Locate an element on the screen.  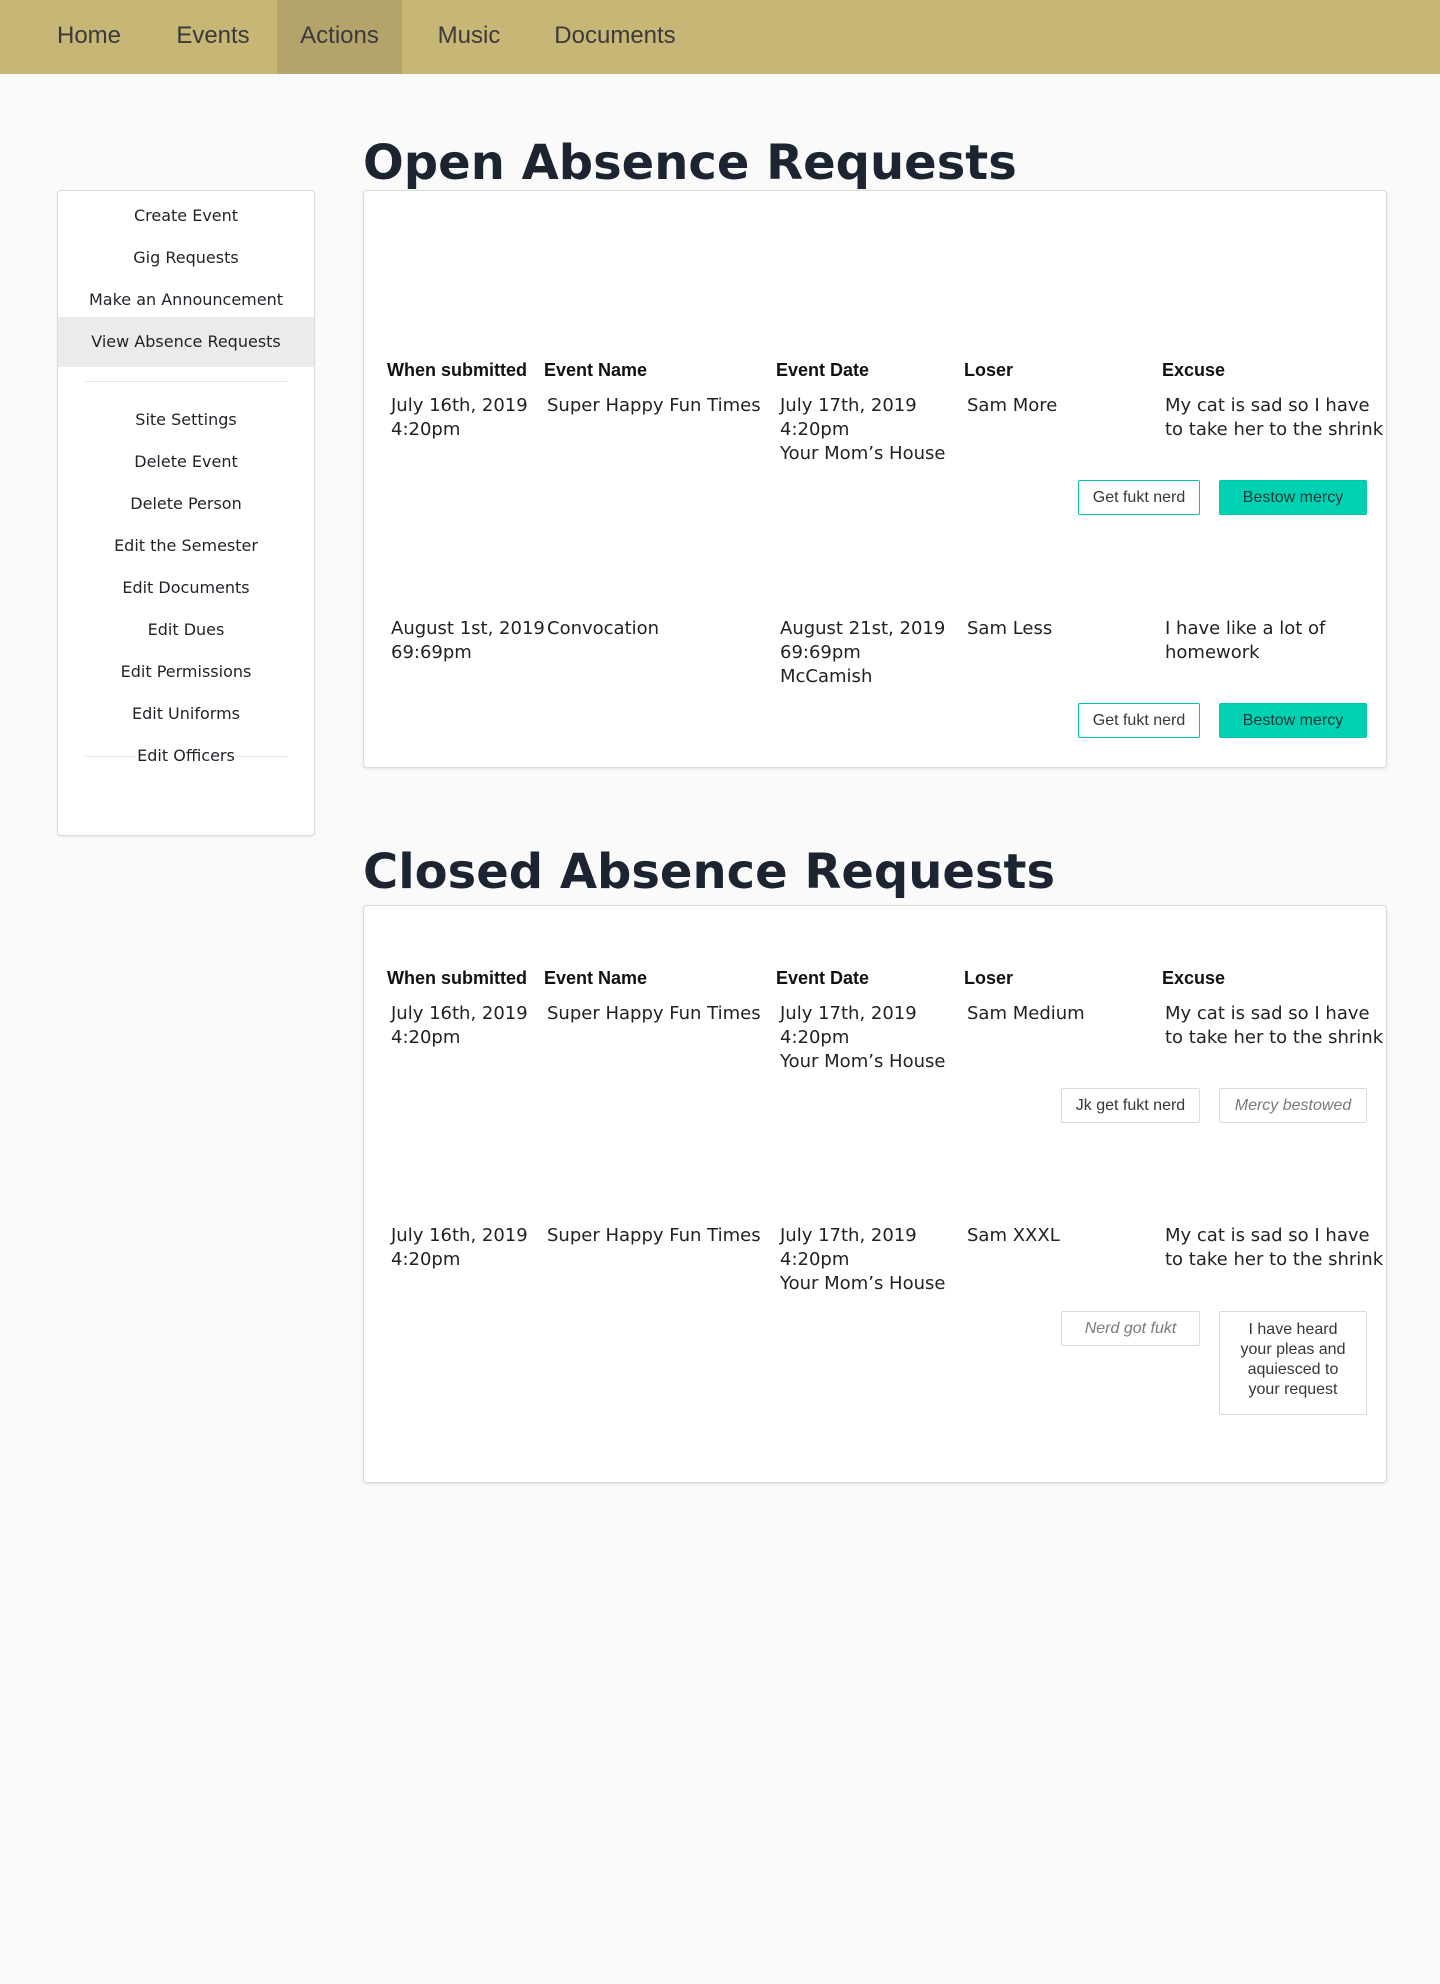
nav-events: Events is located at coordinates (213, 37).